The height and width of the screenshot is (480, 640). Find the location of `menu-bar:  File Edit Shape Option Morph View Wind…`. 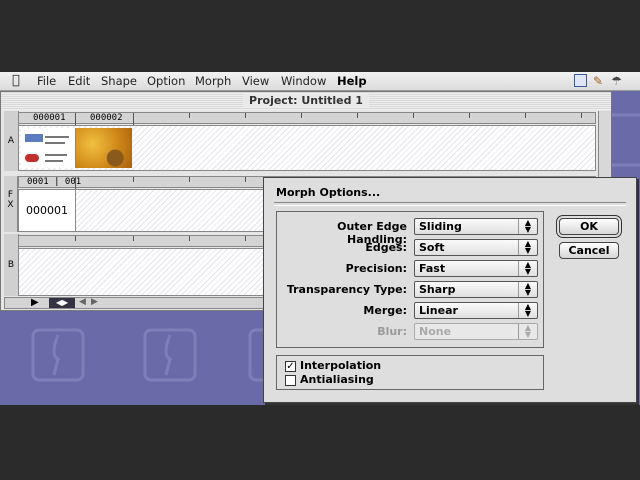

menu-bar:  File Edit Shape Option Morph View Wind… is located at coordinates (320, 81).